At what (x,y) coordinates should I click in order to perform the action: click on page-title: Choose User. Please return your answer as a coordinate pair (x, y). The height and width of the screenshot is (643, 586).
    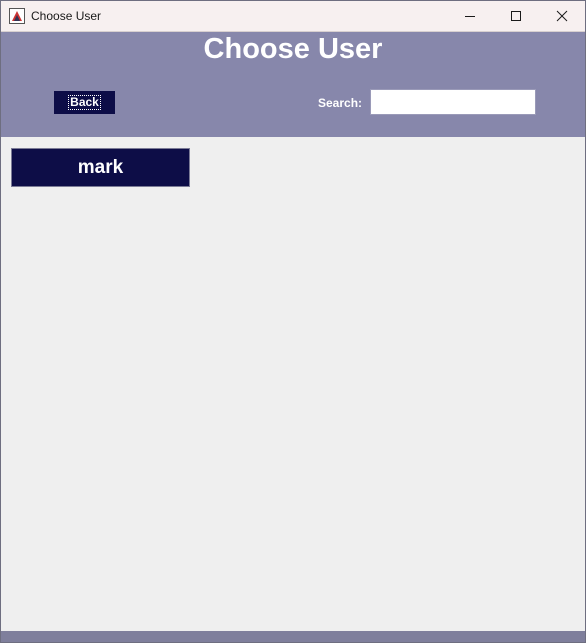
    Looking at the image, I should click on (293, 49).